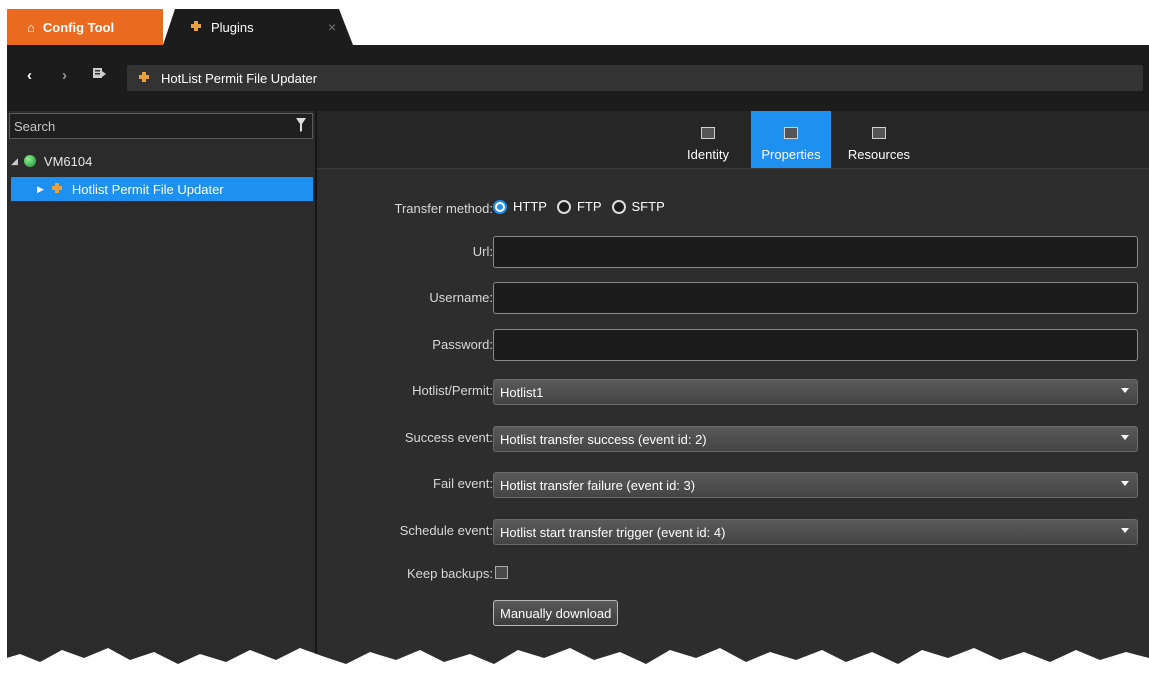 Image resolution: width=1149 pixels, height=673 pixels. I want to click on username-label: Username:, so click(461, 297).